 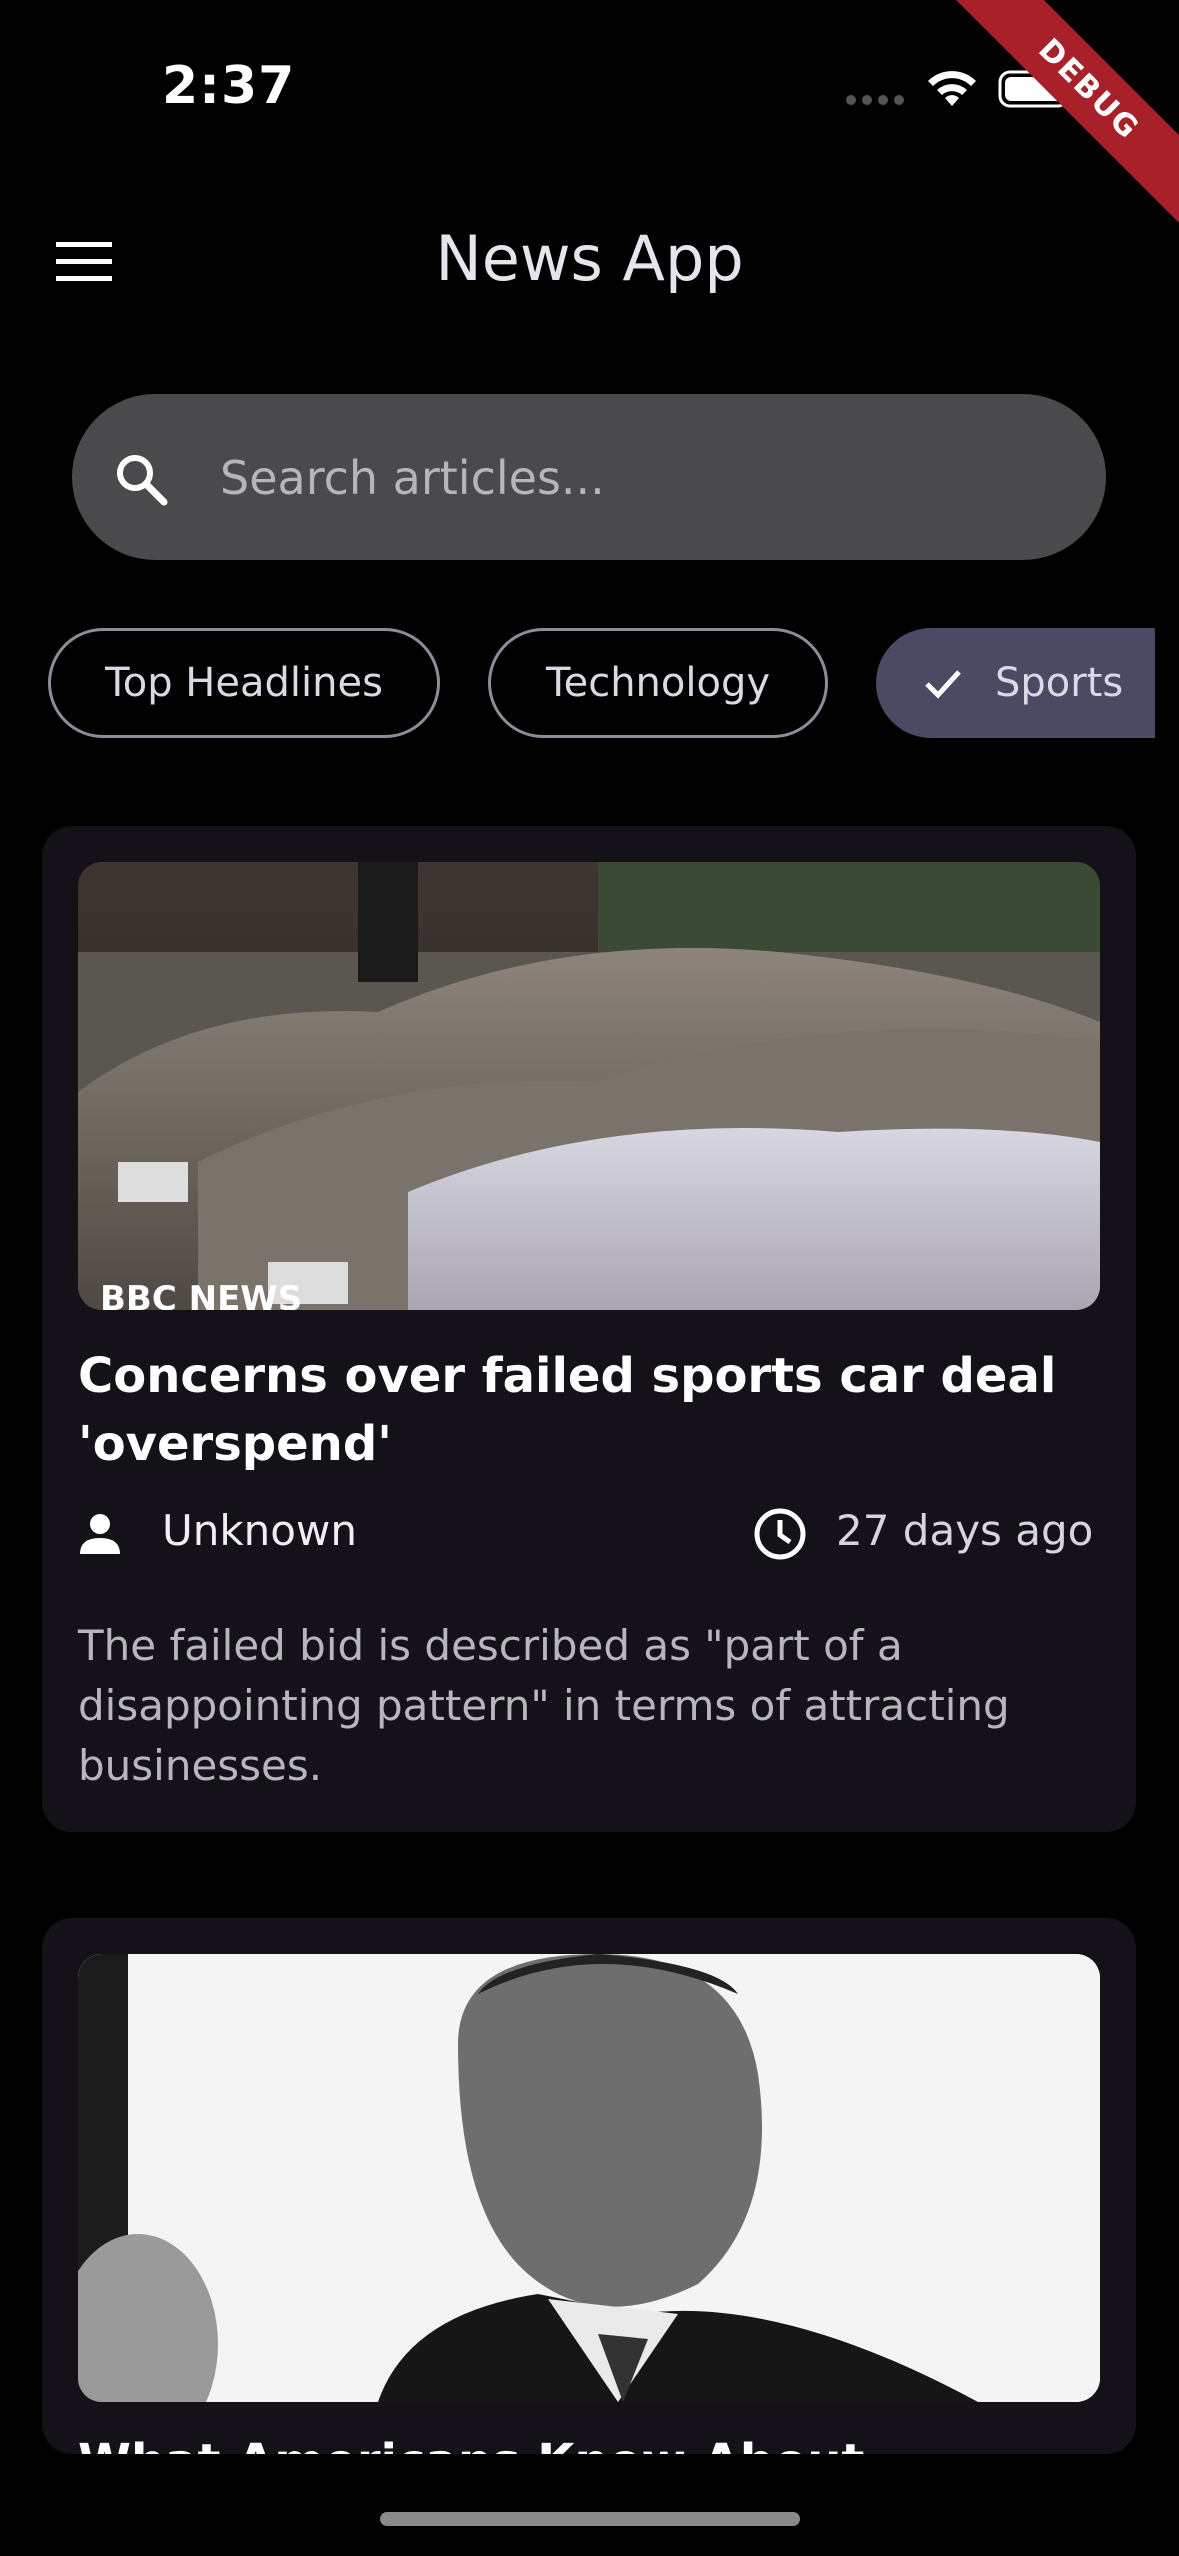 I want to click on clock-icon, so click(x=780, y=1534).